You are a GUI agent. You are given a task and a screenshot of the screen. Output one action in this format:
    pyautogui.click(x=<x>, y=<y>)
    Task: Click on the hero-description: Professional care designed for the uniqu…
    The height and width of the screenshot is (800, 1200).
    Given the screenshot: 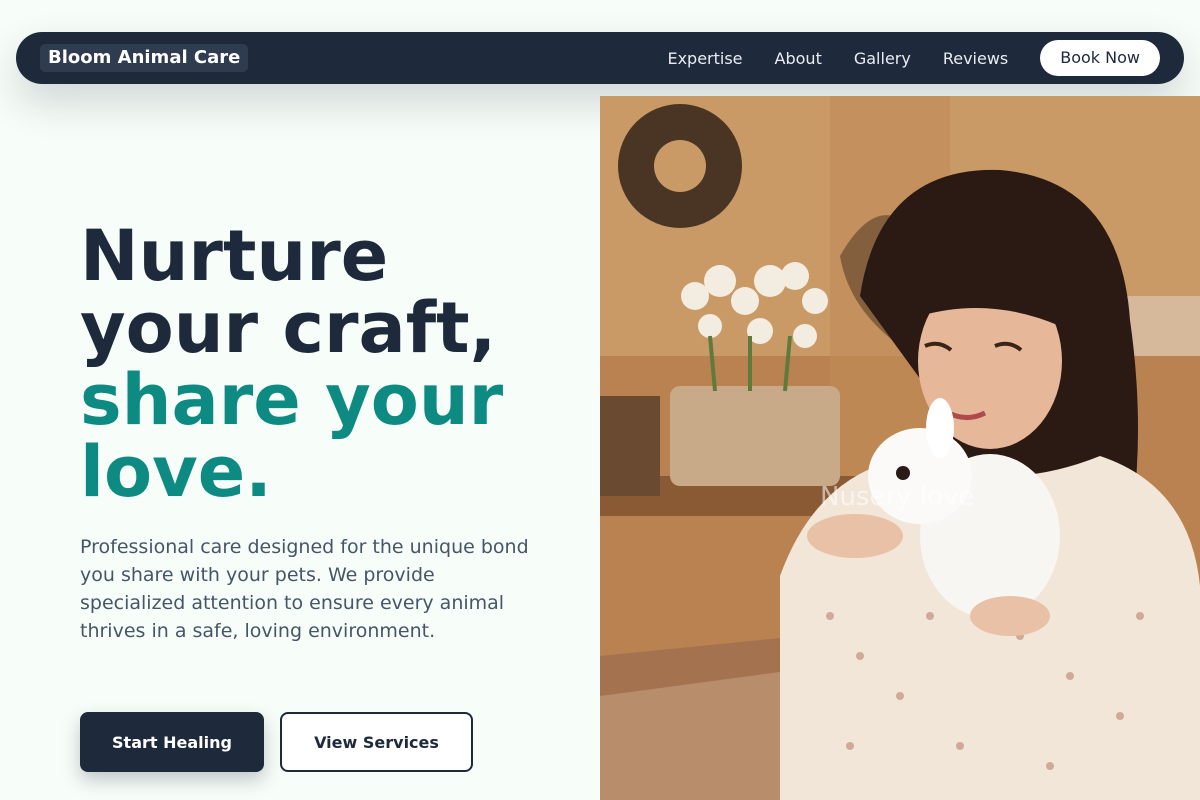 What is the action you would take?
    pyautogui.click(x=304, y=589)
    